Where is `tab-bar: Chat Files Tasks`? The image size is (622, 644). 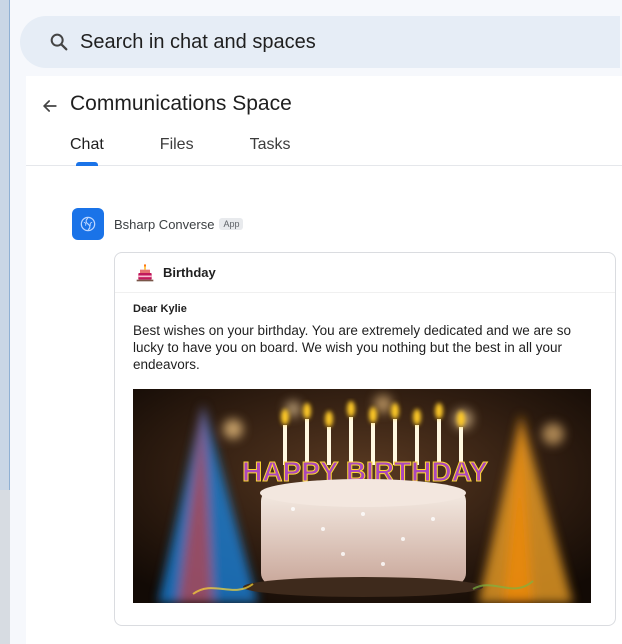
tab-bar: Chat Files Tasks is located at coordinates (208, 151).